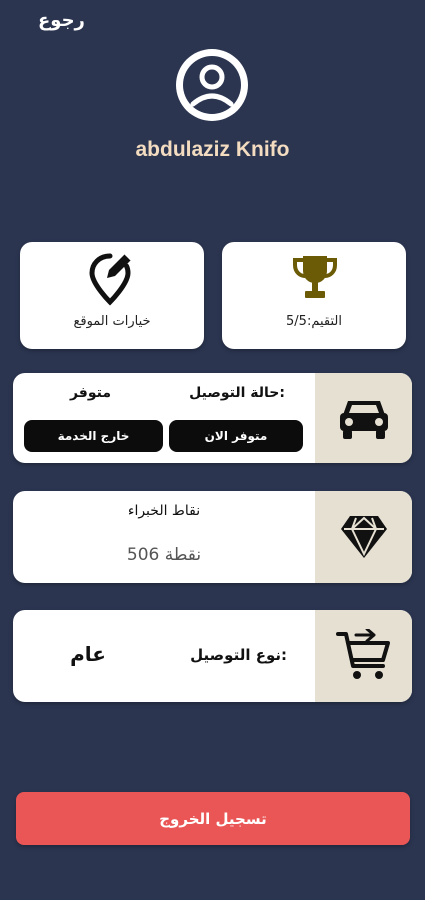 The width and height of the screenshot is (425, 900). I want to click on rating-label: التقيم:5/5, so click(314, 321).